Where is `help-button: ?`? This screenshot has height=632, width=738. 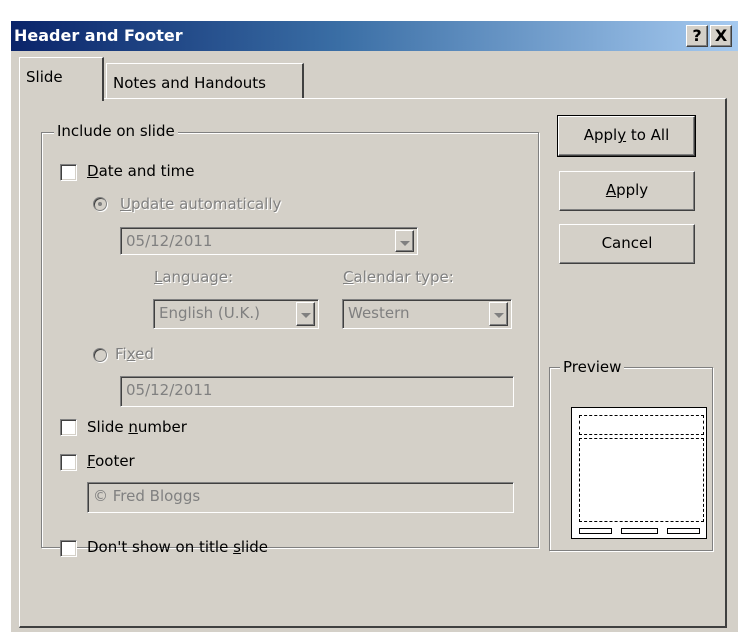
help-button: ? is located at coordinates (697, 36).